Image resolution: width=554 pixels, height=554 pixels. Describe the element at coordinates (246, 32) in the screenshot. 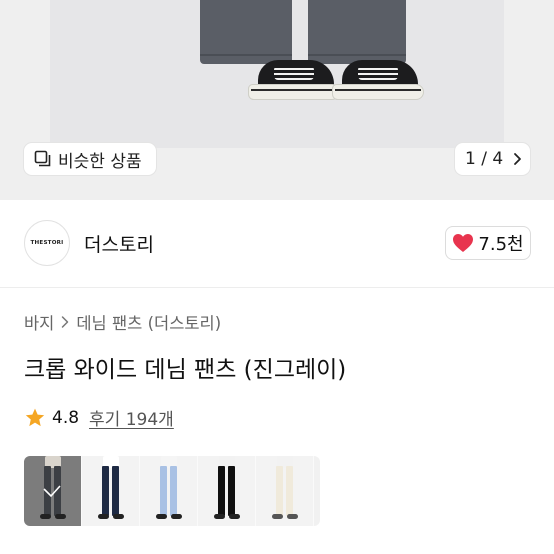

I see `jeans-left-leg` at that location.